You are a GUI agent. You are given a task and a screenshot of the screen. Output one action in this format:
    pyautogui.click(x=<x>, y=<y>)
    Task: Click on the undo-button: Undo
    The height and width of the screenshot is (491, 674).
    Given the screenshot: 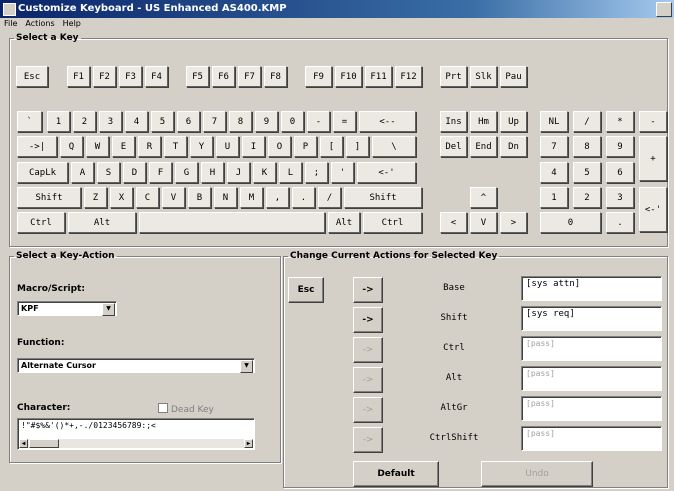 What is the action you would take?
    pyautogui.click(x=537, y=474)
    